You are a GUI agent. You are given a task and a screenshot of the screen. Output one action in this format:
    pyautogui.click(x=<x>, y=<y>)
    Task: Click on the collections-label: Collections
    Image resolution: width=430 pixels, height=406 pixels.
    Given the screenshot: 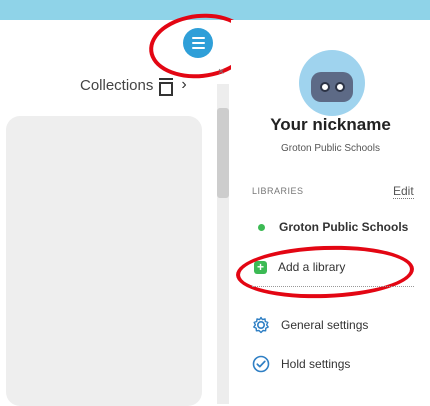 What is the action you would take?
    pyautogui.click(x=117, y=85)
    